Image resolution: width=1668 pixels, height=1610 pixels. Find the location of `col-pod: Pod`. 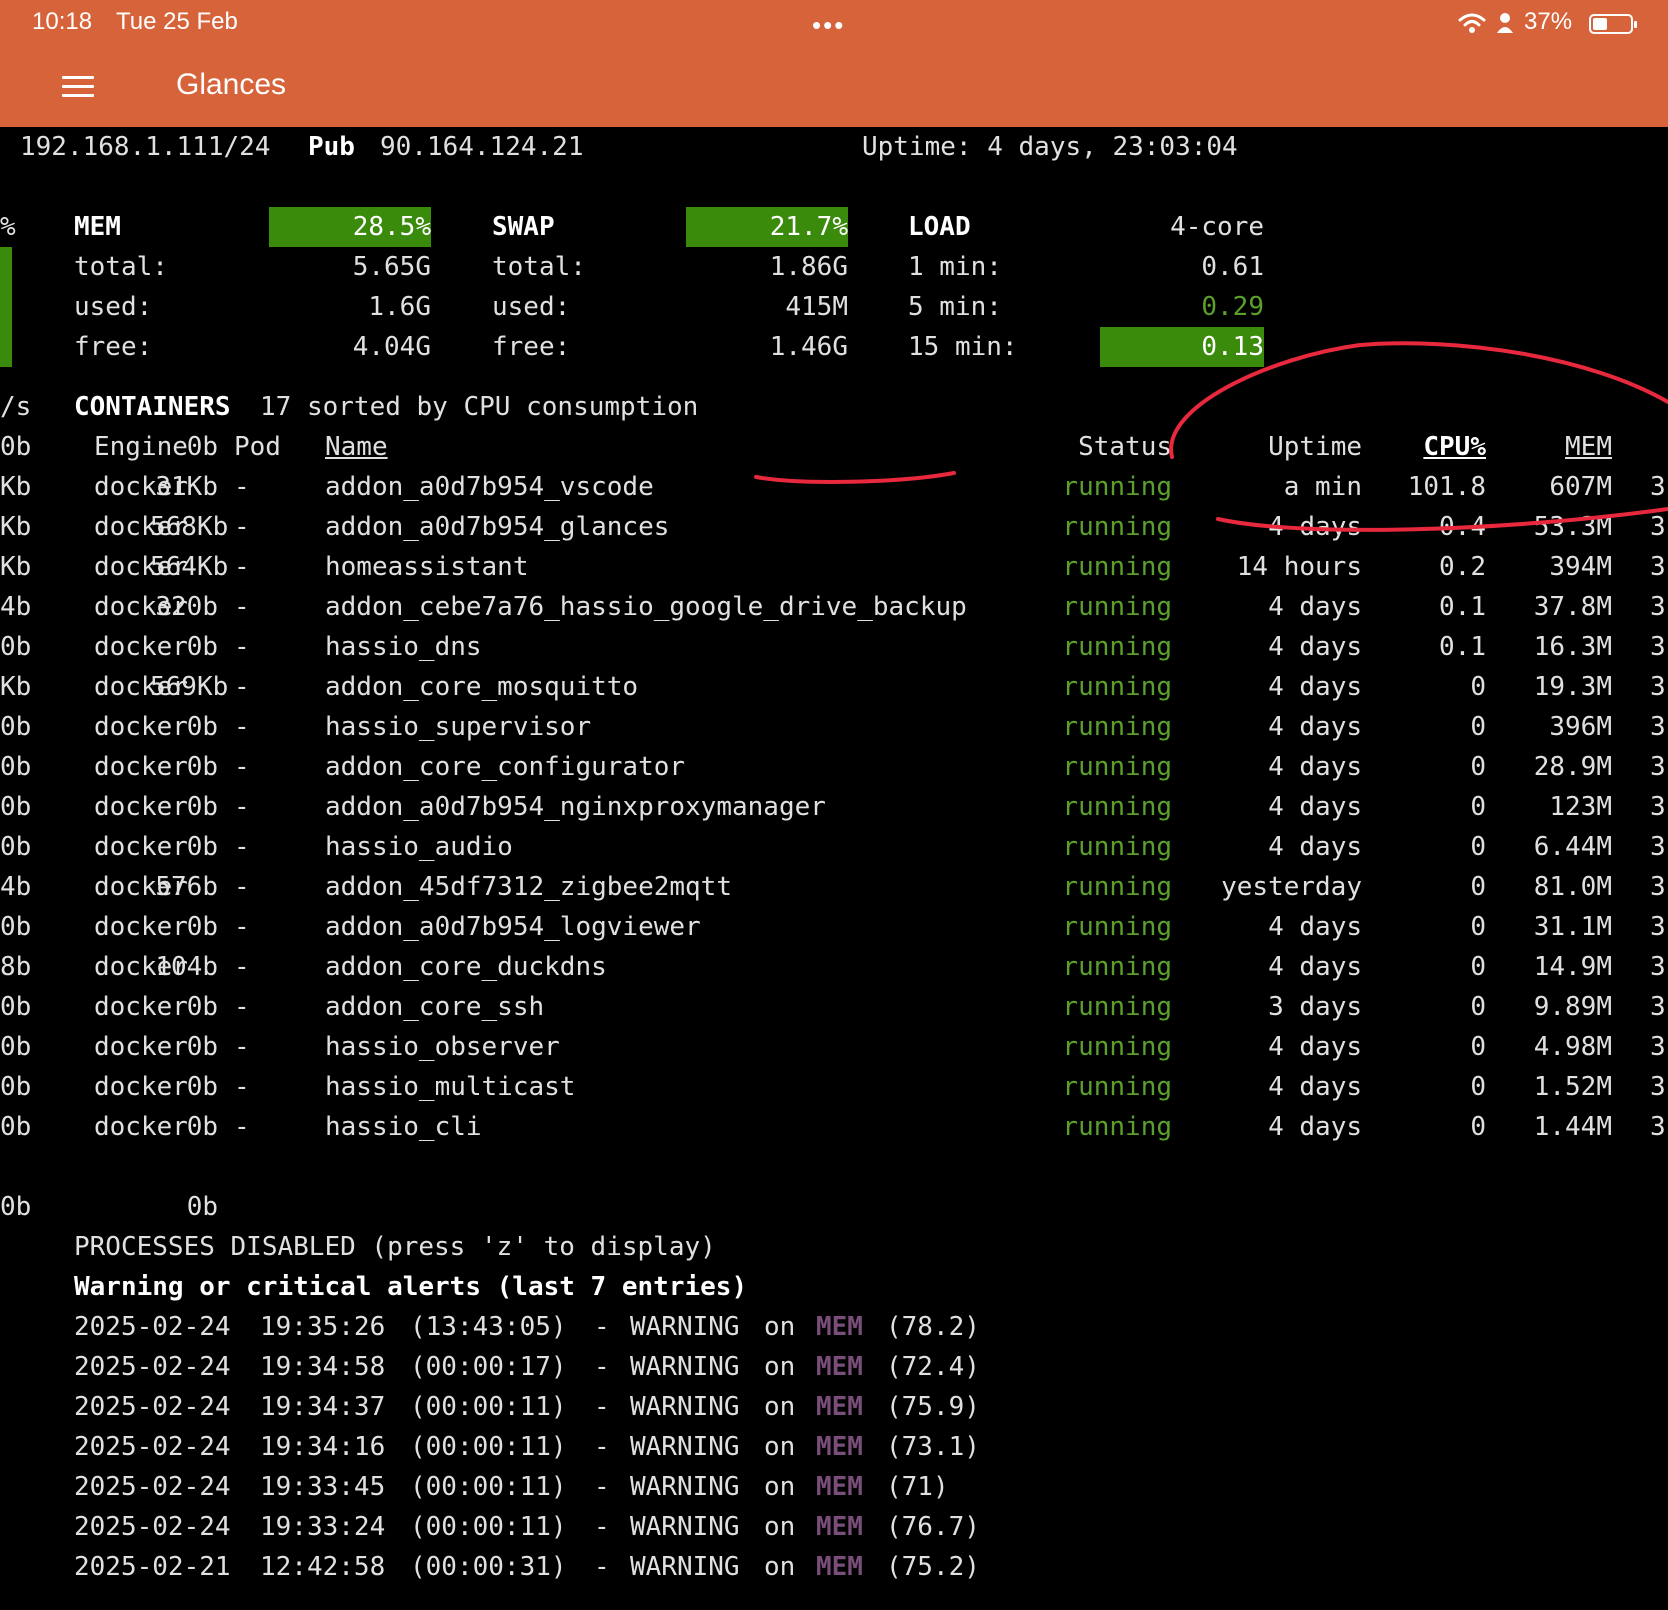

col-pod: Pod is located at coordinates (257, 447).